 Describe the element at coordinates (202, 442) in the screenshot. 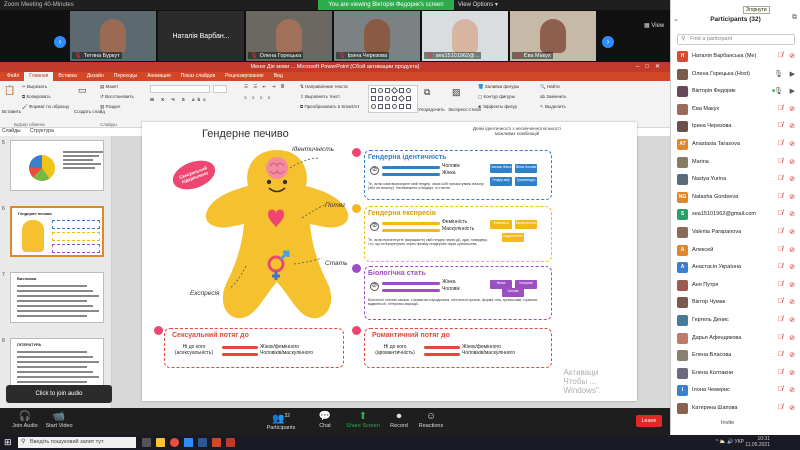

I see `word-icon` at that location.